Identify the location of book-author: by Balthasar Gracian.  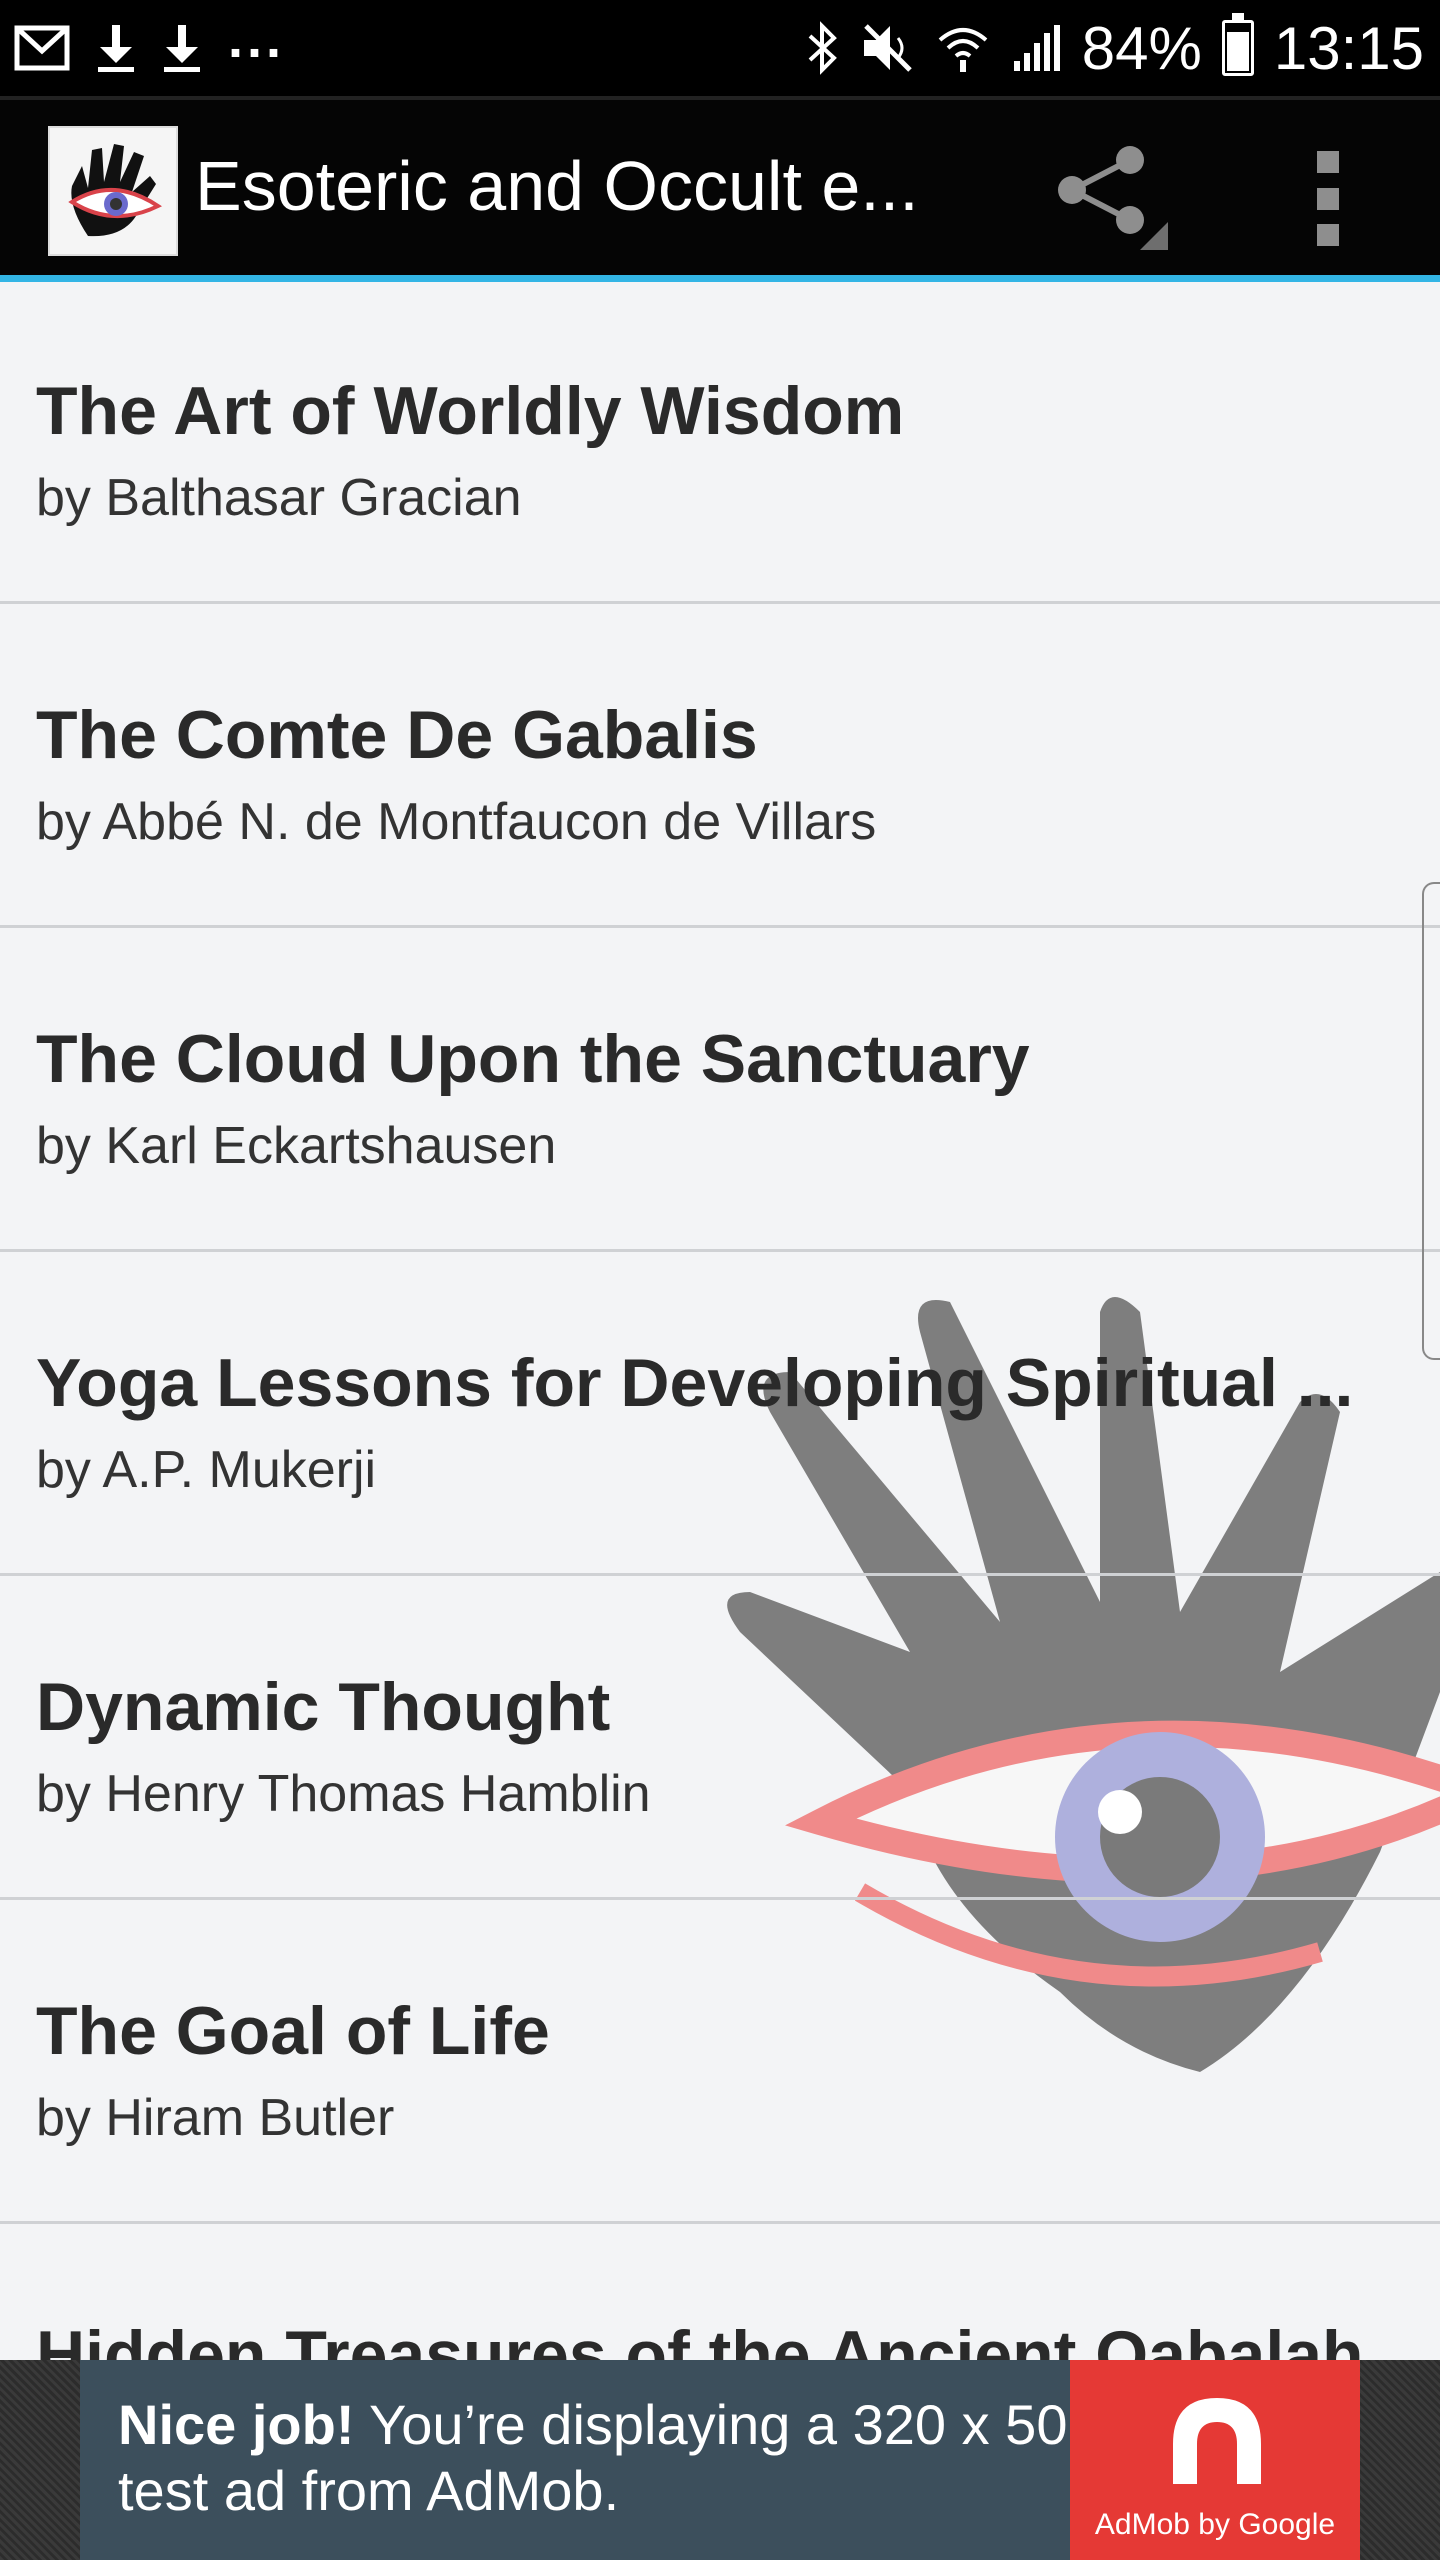
(279, 498).